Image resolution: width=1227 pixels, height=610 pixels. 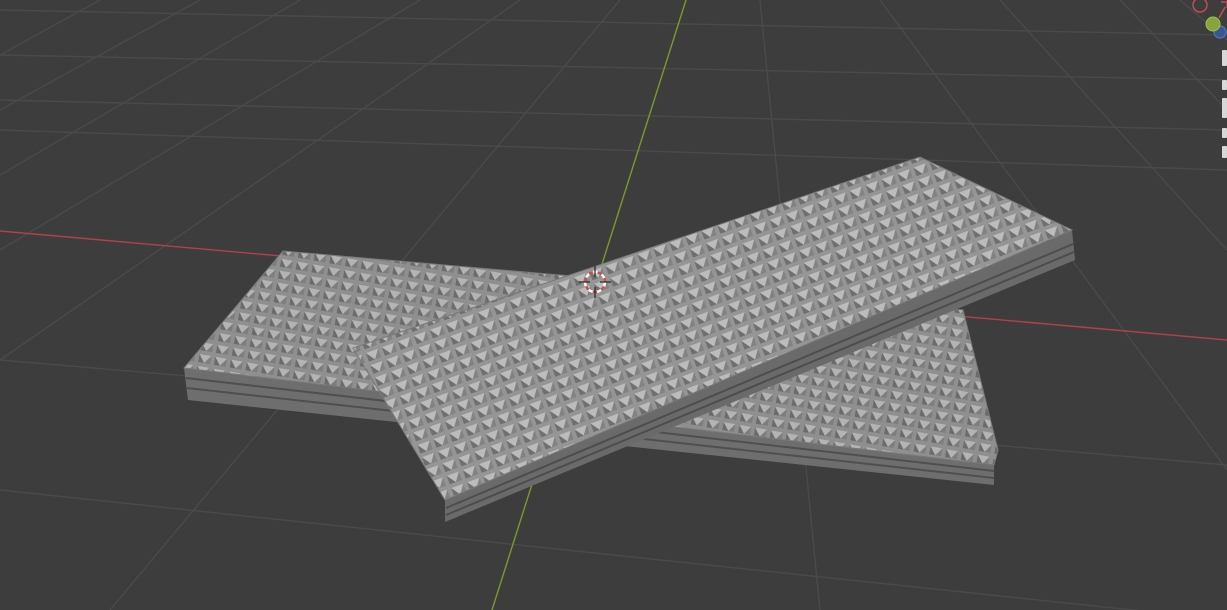 What do you see at coordinates (1213, 24) in the screenshot?
I see `gizmo-y-handle` at bounding box center [1213, 24].